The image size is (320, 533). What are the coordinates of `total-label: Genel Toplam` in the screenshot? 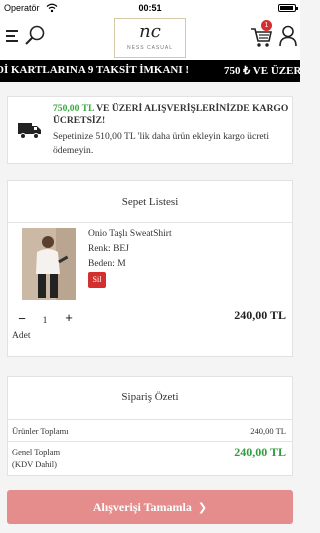 It's located at (36, 452).